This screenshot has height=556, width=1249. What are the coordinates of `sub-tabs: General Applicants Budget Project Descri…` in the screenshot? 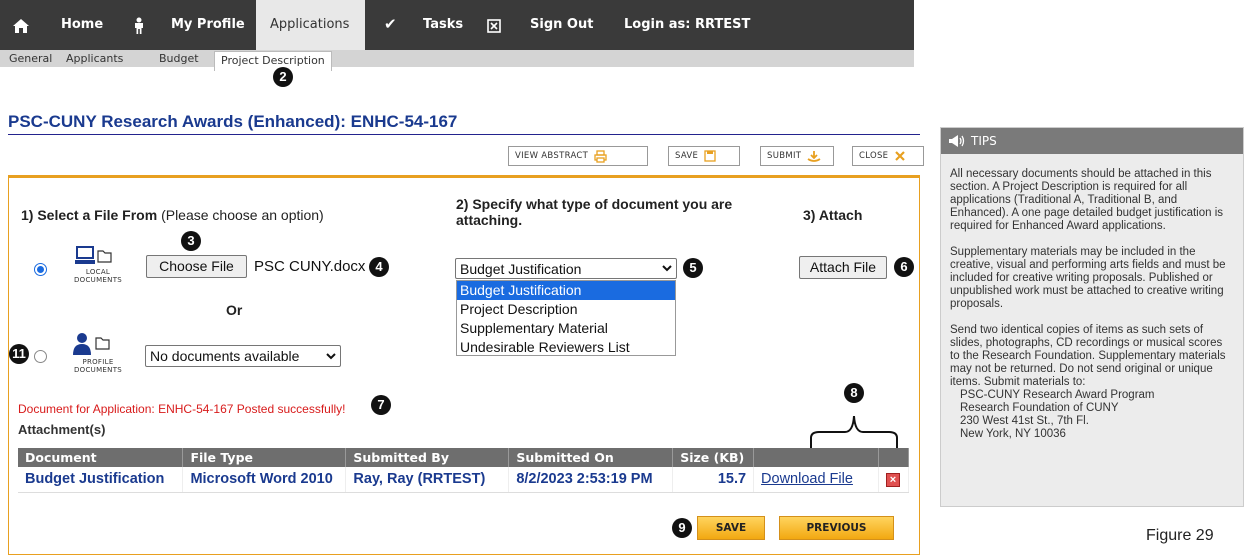 It's located at (457, 60).